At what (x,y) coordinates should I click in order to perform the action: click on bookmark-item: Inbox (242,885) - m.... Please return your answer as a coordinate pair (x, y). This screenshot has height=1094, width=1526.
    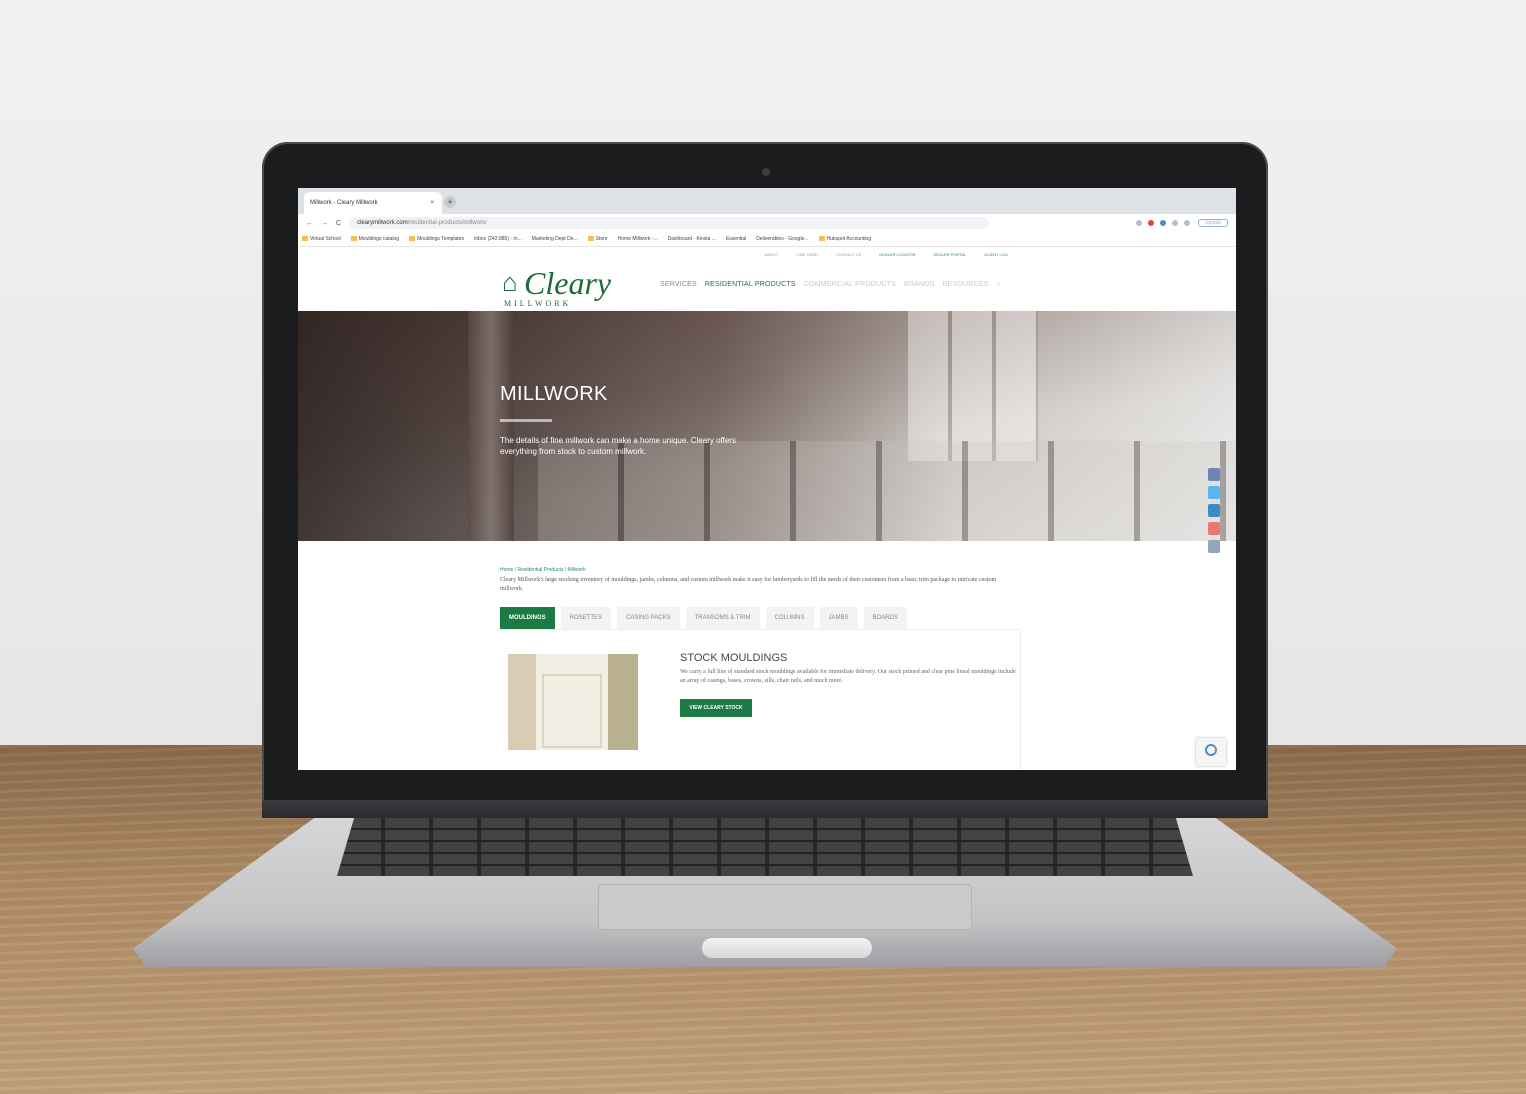
    Looking at the image, I should click on (498, 239).